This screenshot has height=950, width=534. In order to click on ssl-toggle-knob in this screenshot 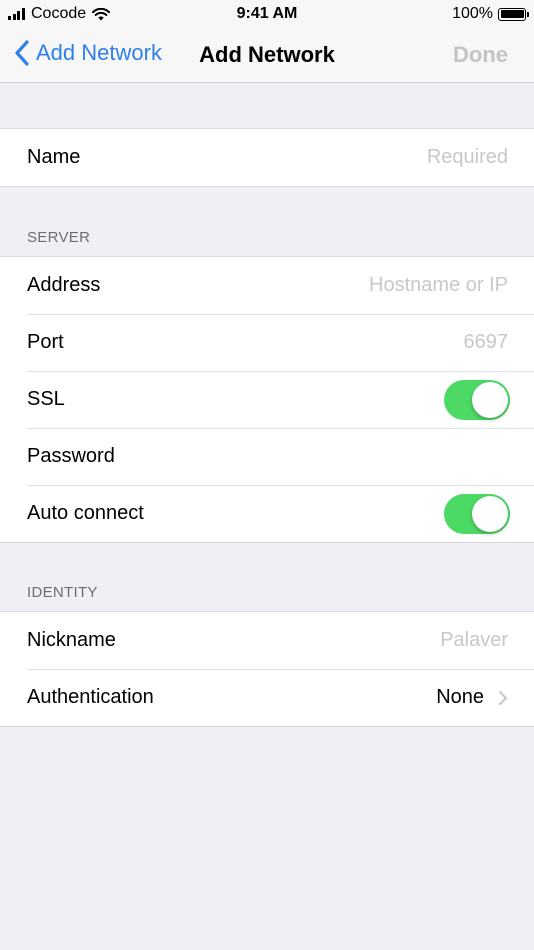, I will do `click(490, 399)`.